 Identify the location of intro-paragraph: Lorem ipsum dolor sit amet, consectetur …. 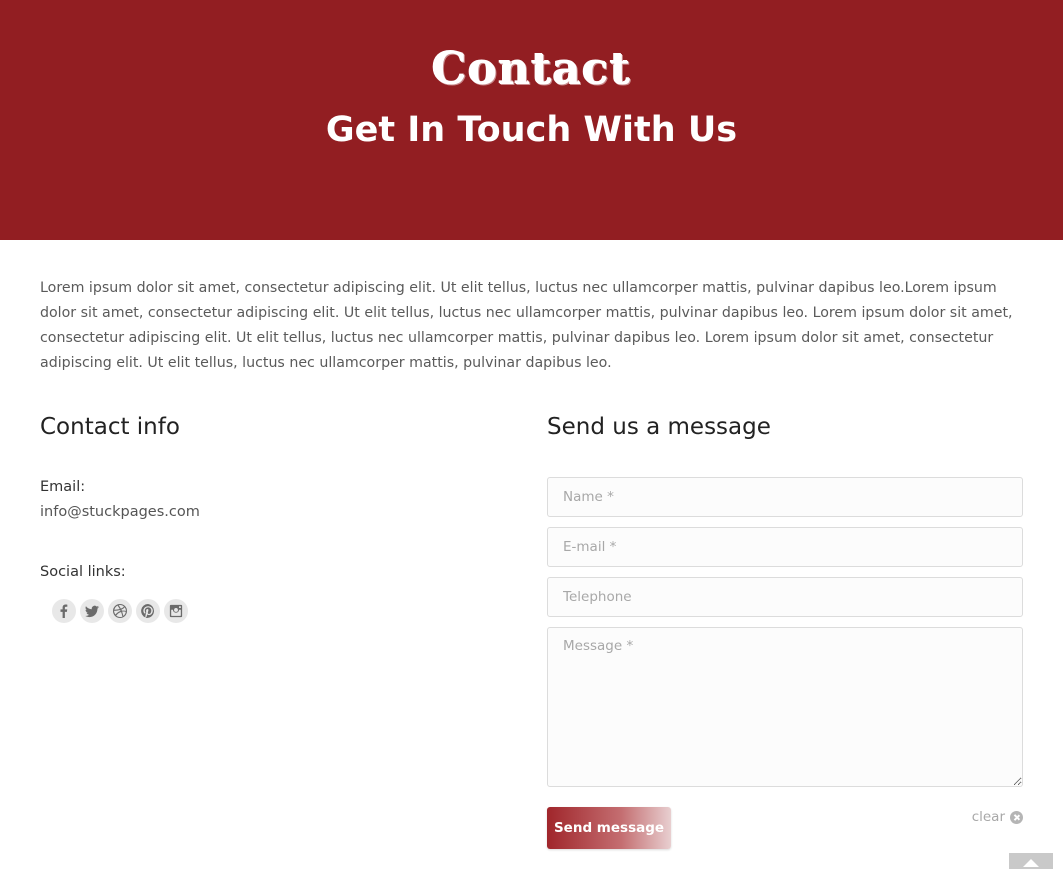
(526, 325).